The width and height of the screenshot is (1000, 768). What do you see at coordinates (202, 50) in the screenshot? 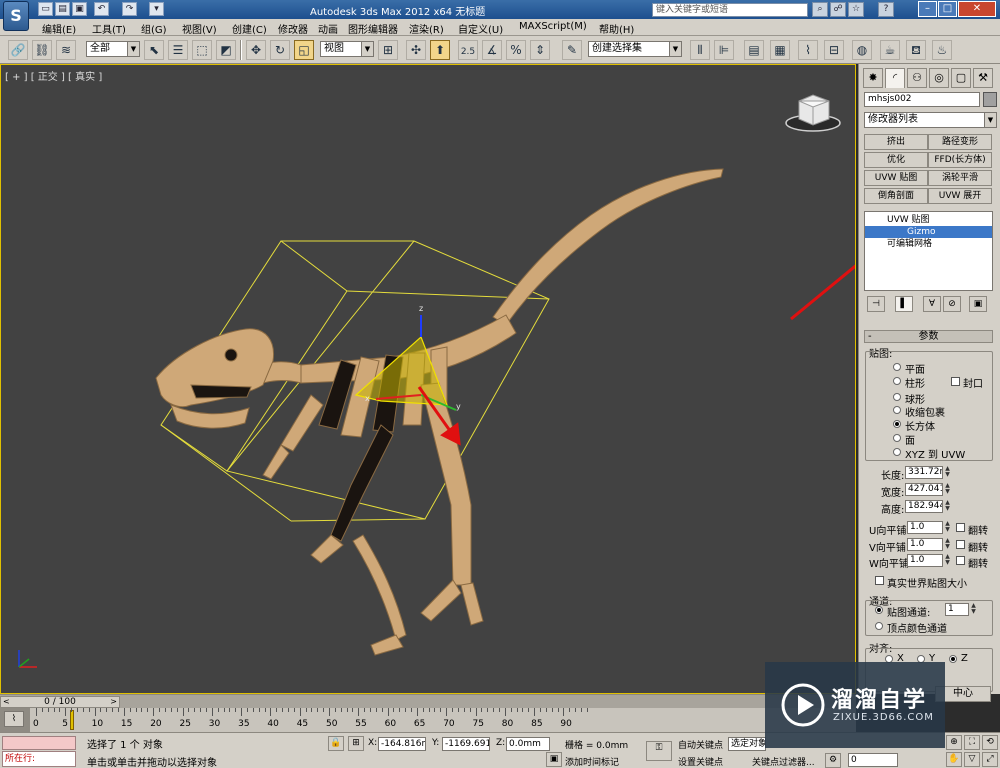
I see `rectangular-selection-icon: ⬚` at bounding box center [202, 50].